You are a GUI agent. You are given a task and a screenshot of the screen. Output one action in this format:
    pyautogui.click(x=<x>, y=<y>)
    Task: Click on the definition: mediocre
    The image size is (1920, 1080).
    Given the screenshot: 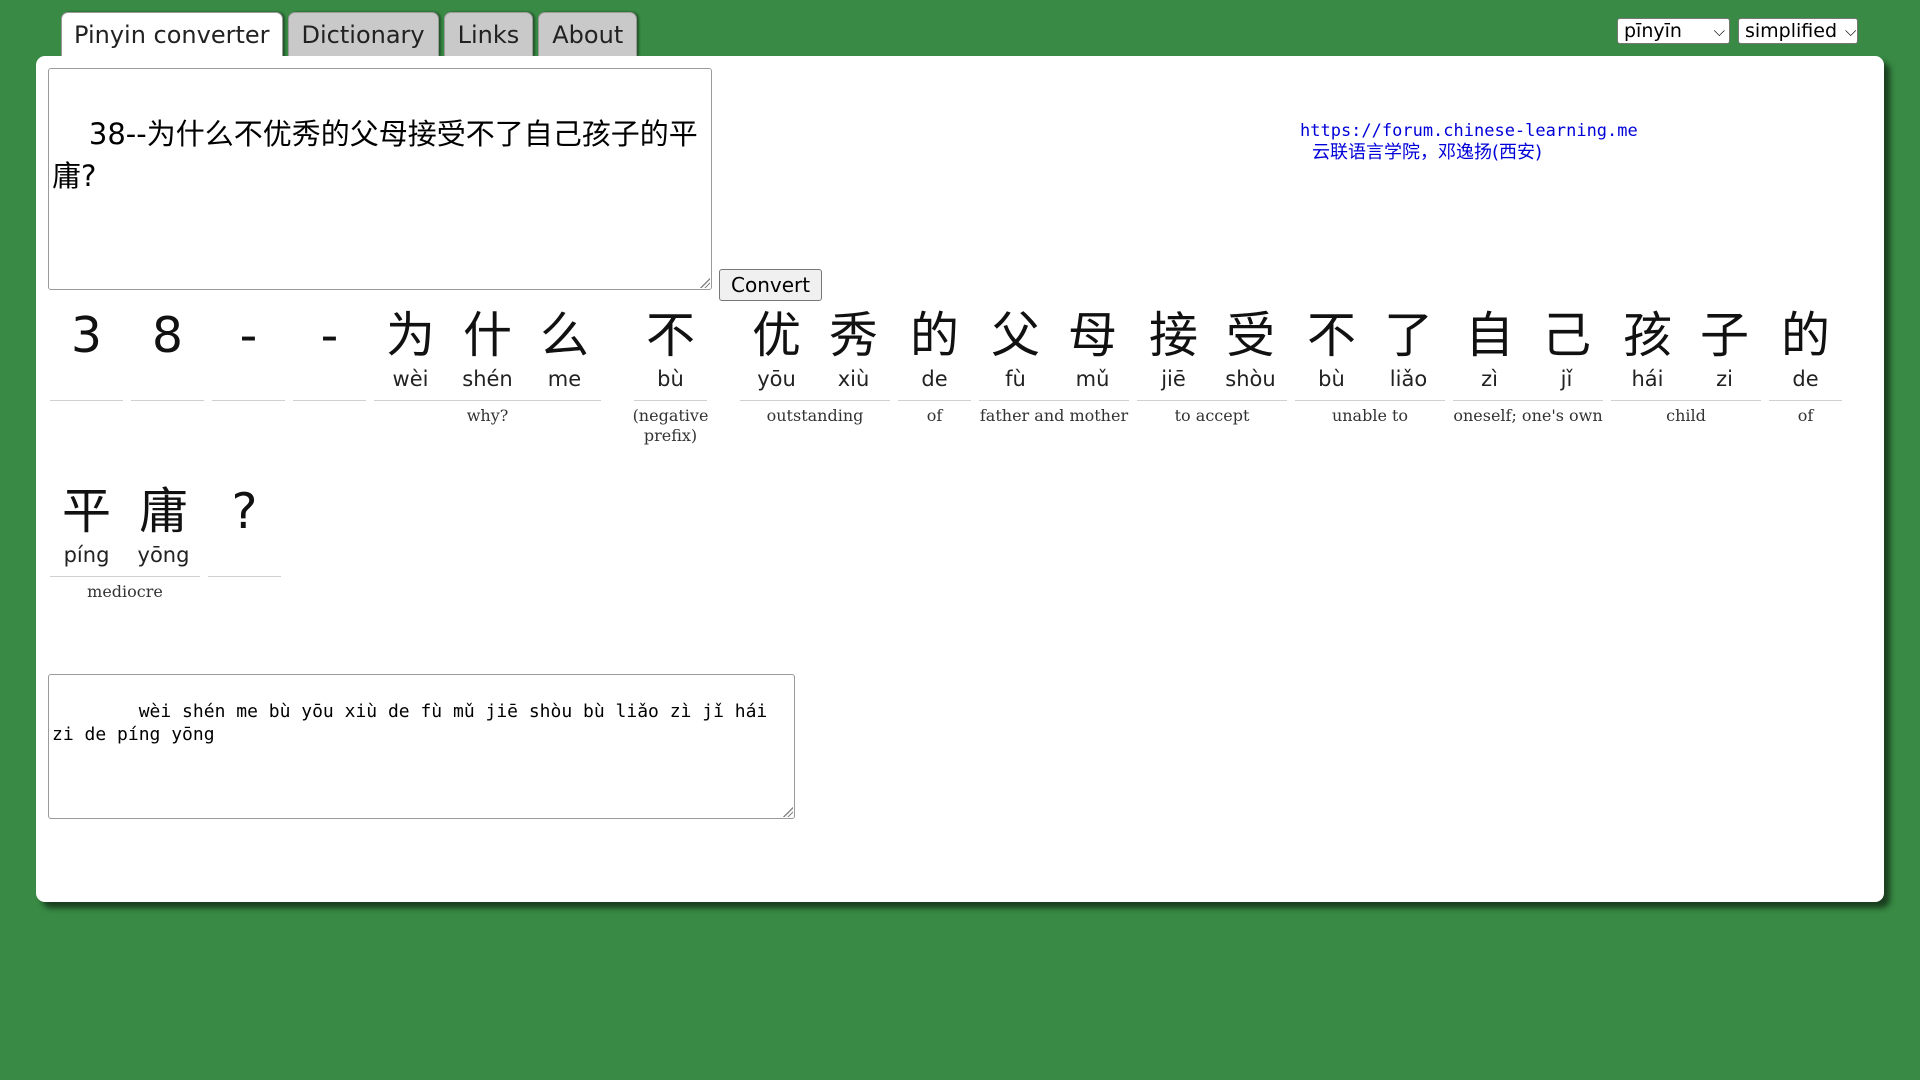 What is the action you would take?
    pyautogui.click(x=125, y=591)
    